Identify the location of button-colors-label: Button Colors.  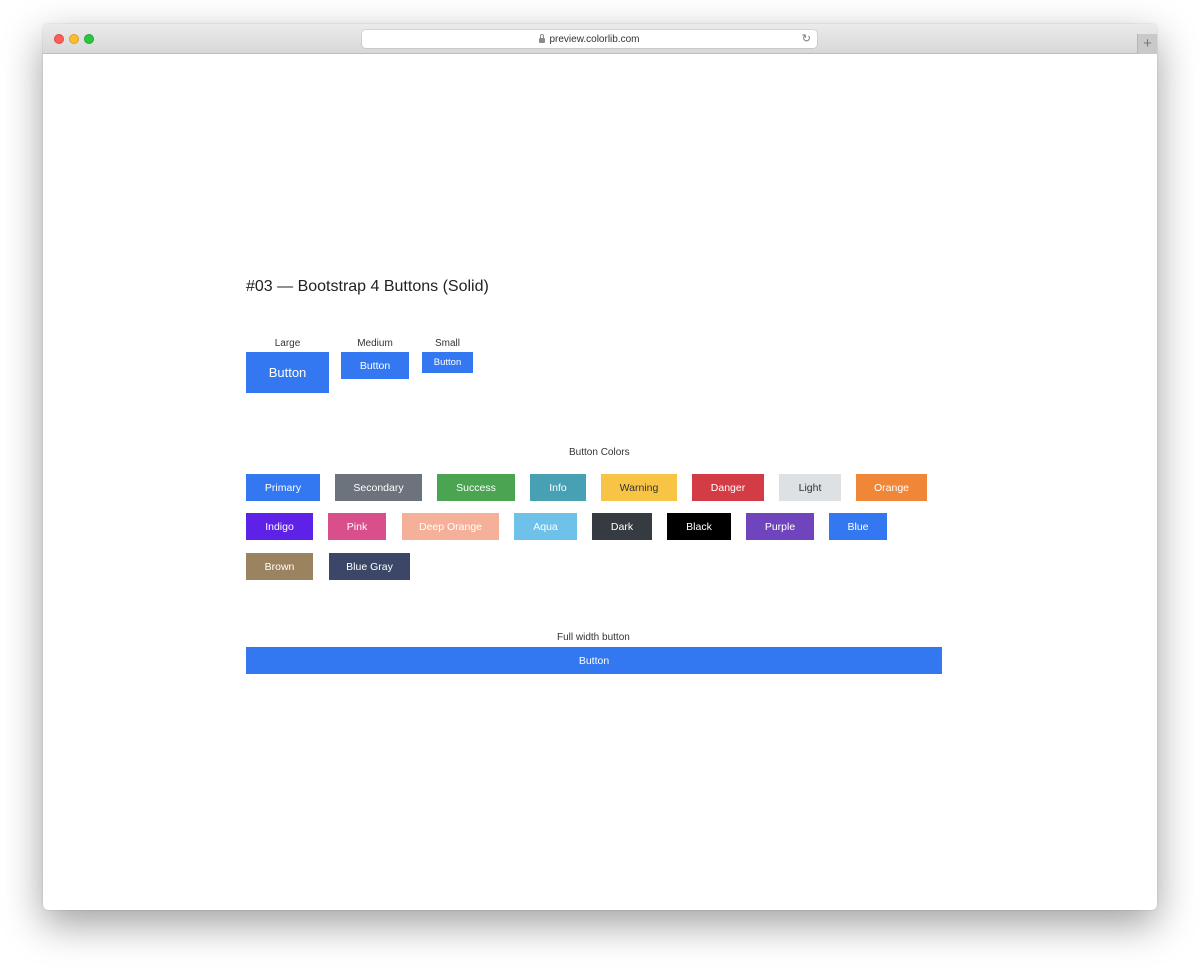
(599, 452).